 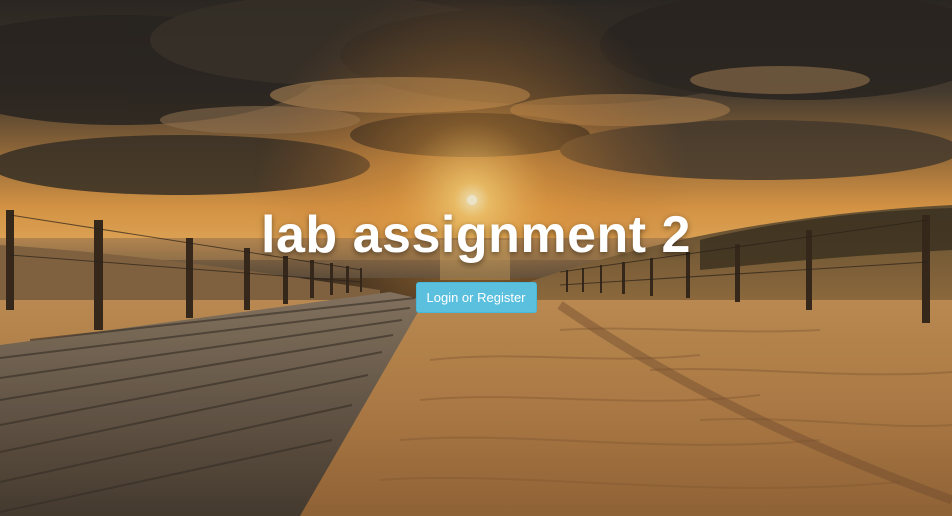 What do you see at coordinates (476, 297) in the screenshot?
I see `login-register-button: Login or Register` at bounding box center [476, 297].